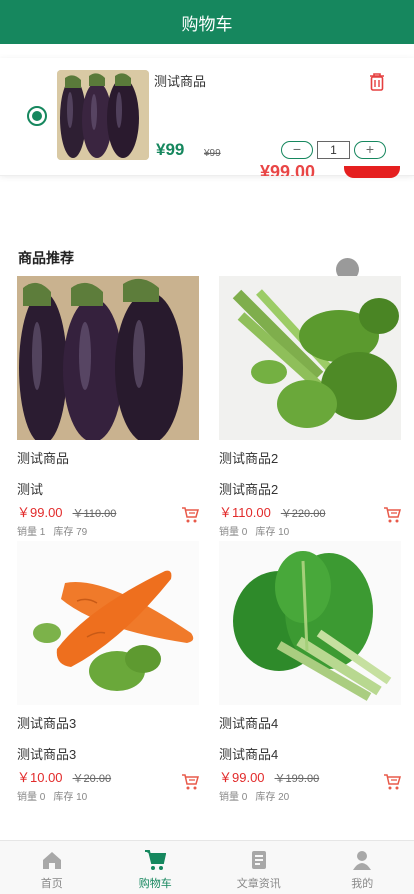  I want to click on product-name: 测试商品4, so click(249, 723).